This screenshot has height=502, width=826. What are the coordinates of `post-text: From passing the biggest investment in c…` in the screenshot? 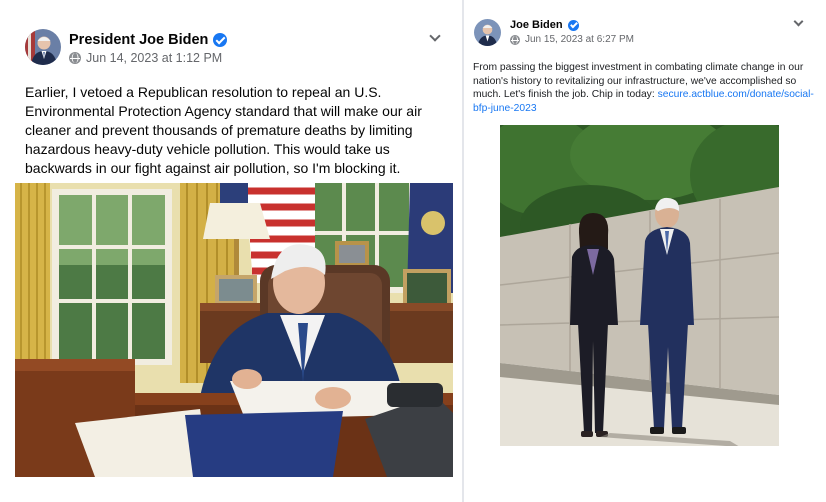 It's located at (645, 88).